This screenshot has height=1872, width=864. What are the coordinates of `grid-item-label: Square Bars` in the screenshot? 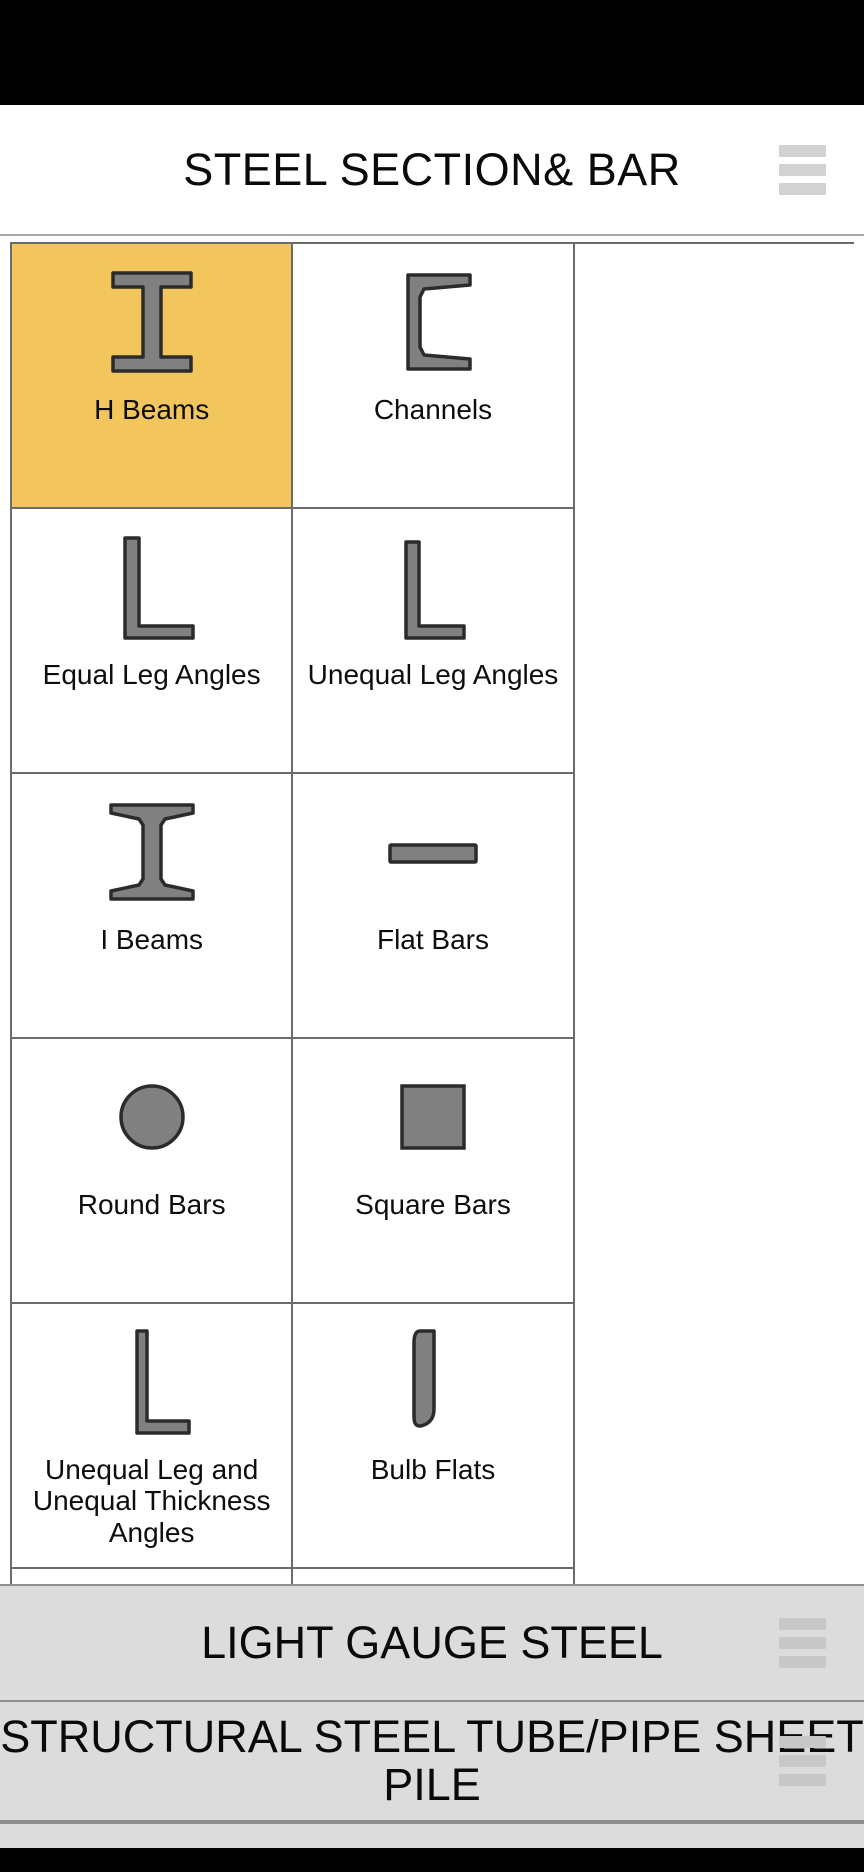 It's located at (433, 1204).